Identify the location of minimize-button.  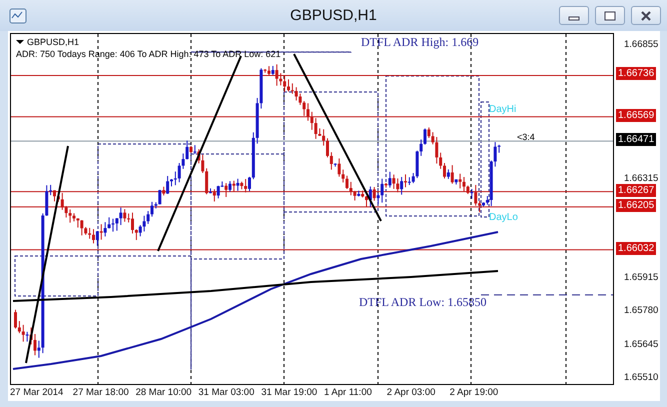
(574, 15).